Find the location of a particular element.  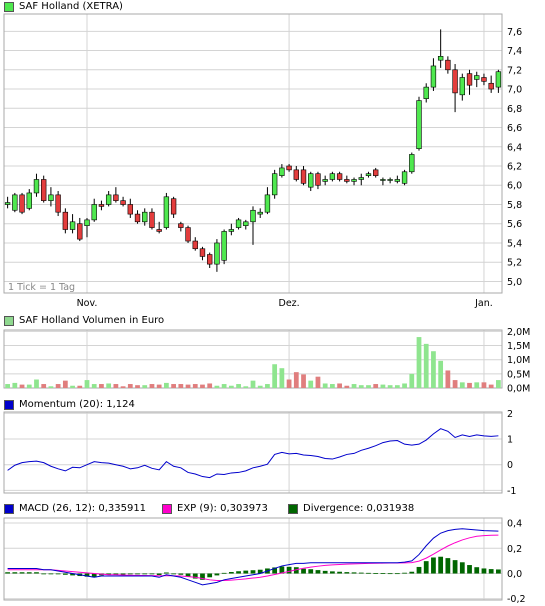

price-y-tick-label: 5,4 is located at coordinates (514, 243).